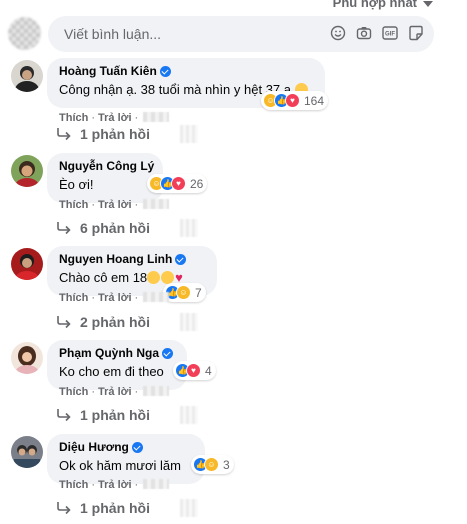  What do you see at coordinates (186, 71) in the screenshot?
I see `commenter-name: Hoàng Tuấn Kiên` at bounding box center [186, 71].